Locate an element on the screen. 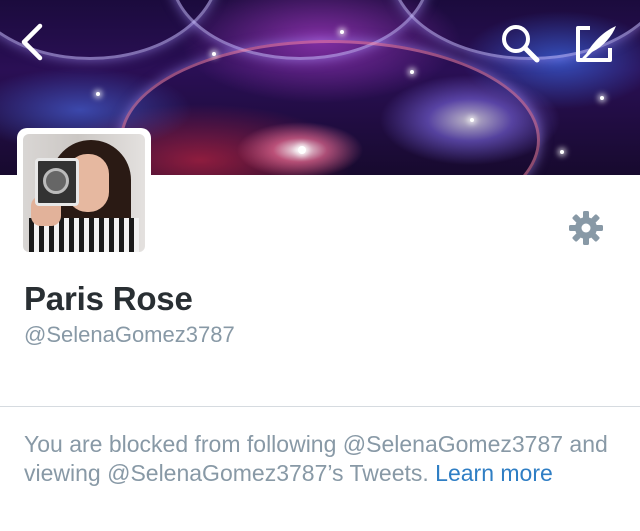 The image size is (640, 531). avatar is located at coordinates (84, 193).